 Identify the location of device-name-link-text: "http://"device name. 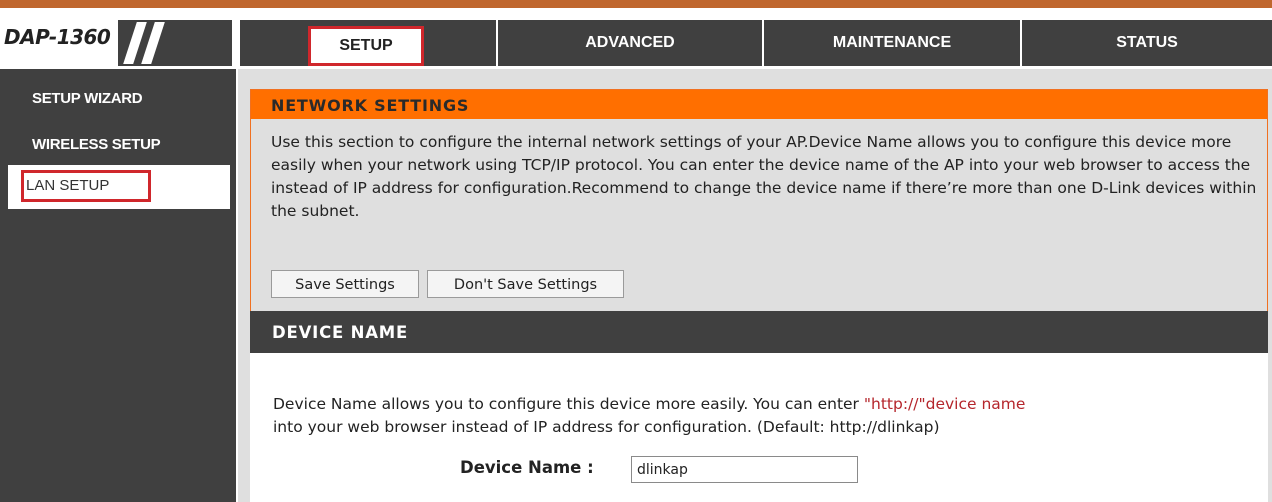
(944, 404).